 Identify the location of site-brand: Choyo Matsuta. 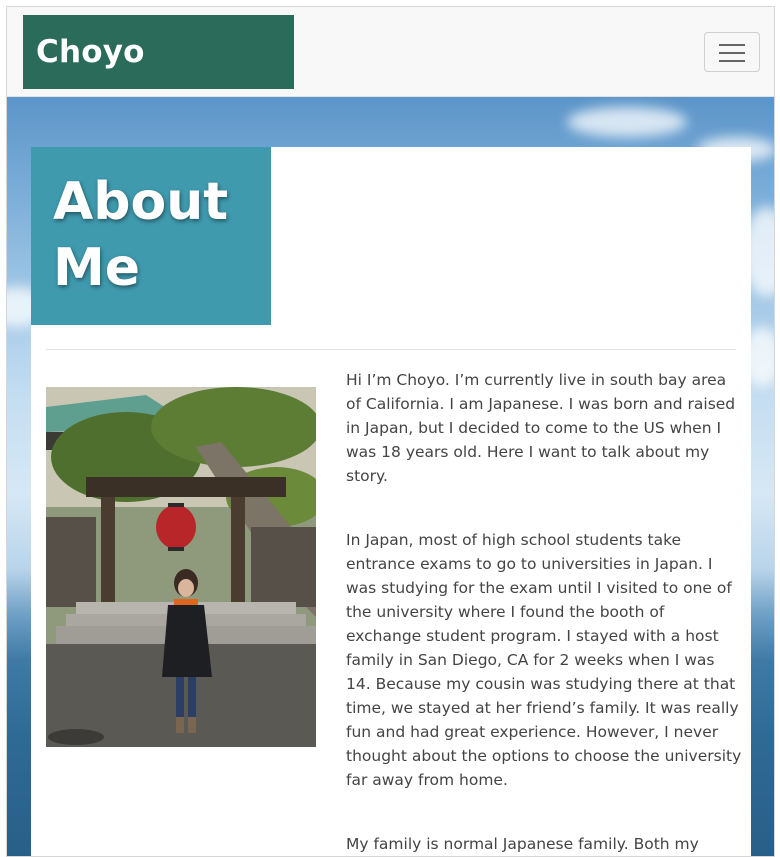
(158, 79).